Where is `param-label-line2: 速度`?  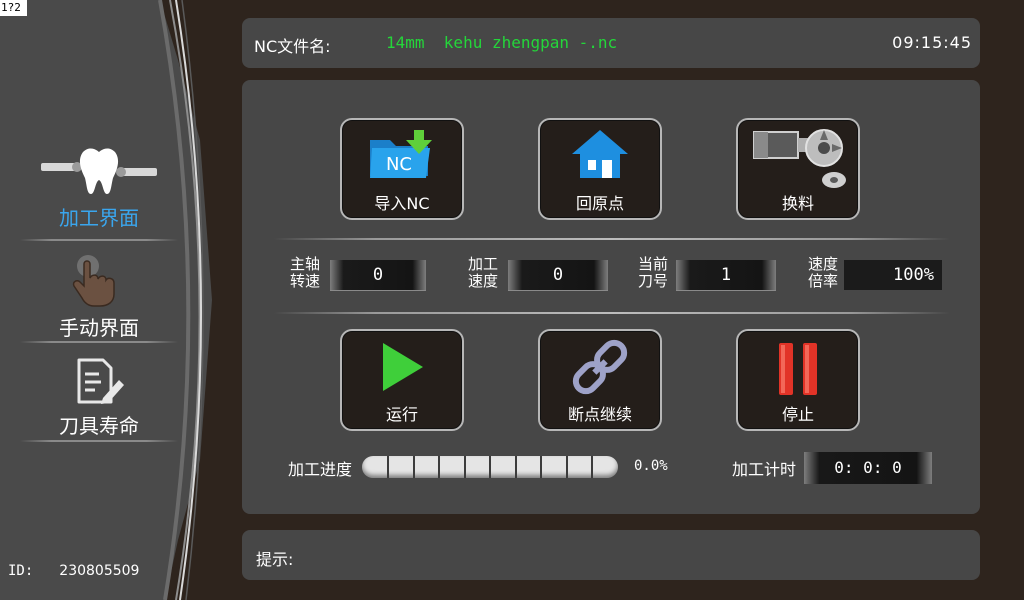
param-label-line2: 速度 is located at coordinates (483, 281).